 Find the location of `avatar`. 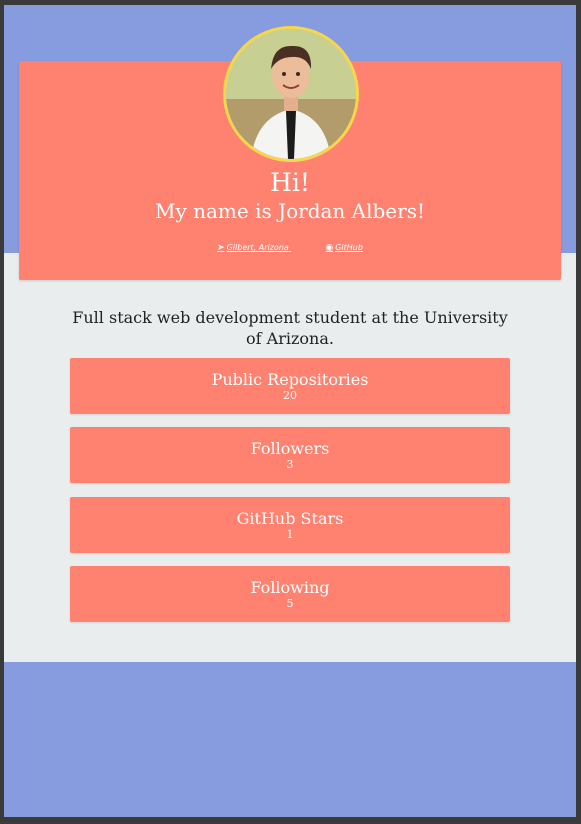

avatar is located at coordinates (291, 94).